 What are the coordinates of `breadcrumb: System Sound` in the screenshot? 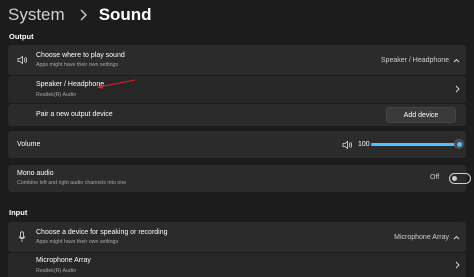 It's located at (80, 15).